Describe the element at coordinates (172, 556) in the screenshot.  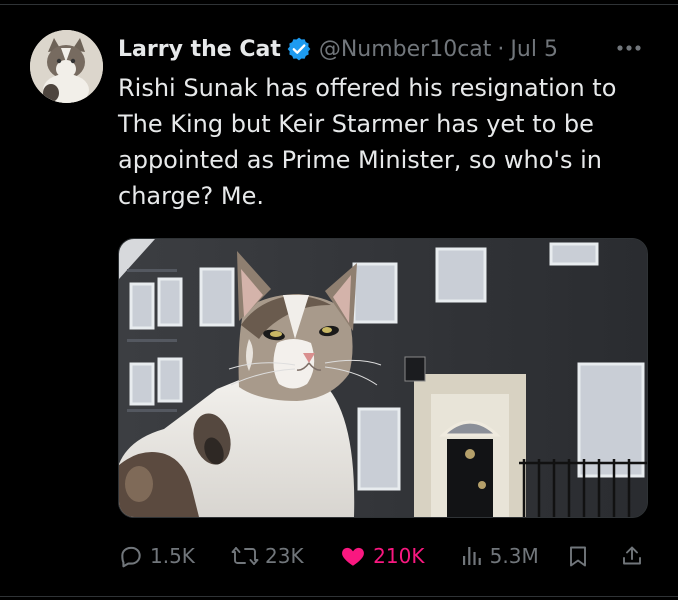
I see `reply-count: 1.5K` at that location.